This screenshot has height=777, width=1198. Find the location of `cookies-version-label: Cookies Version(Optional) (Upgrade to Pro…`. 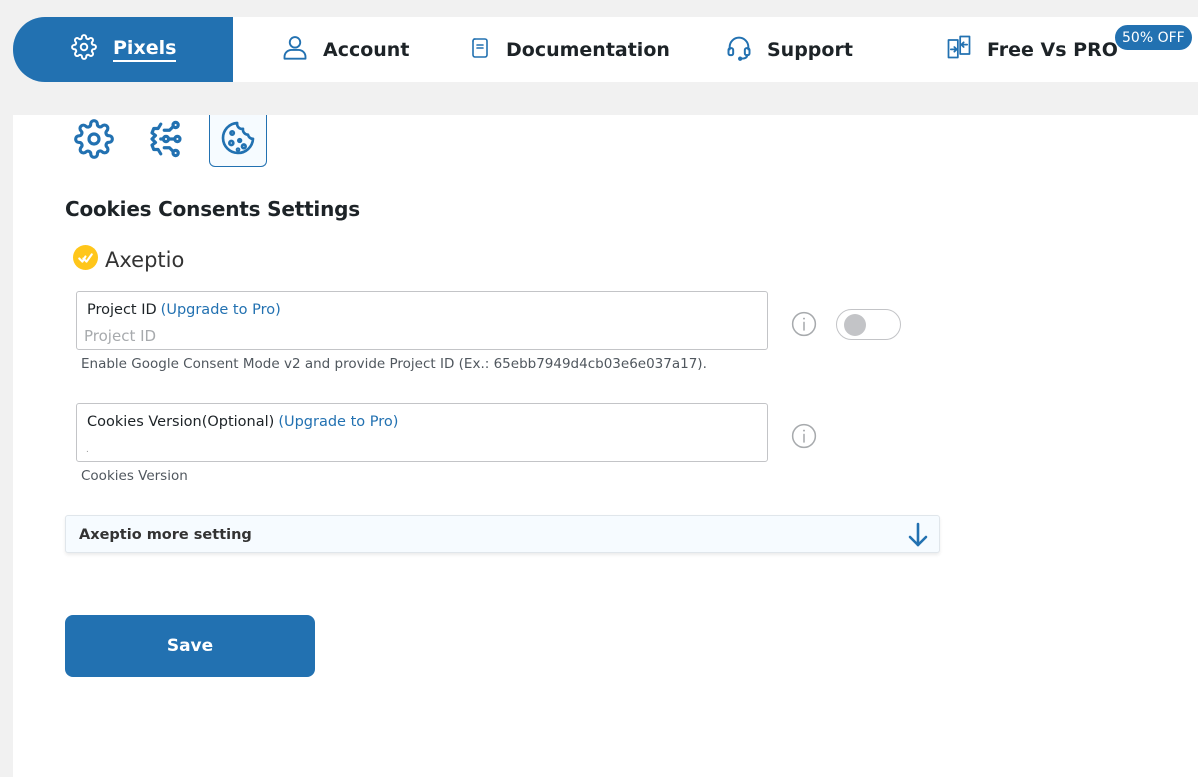

cookies-version-label: Cookies Version(Optional) (Upgrade to Pro… is located at coordinates (242, 422).